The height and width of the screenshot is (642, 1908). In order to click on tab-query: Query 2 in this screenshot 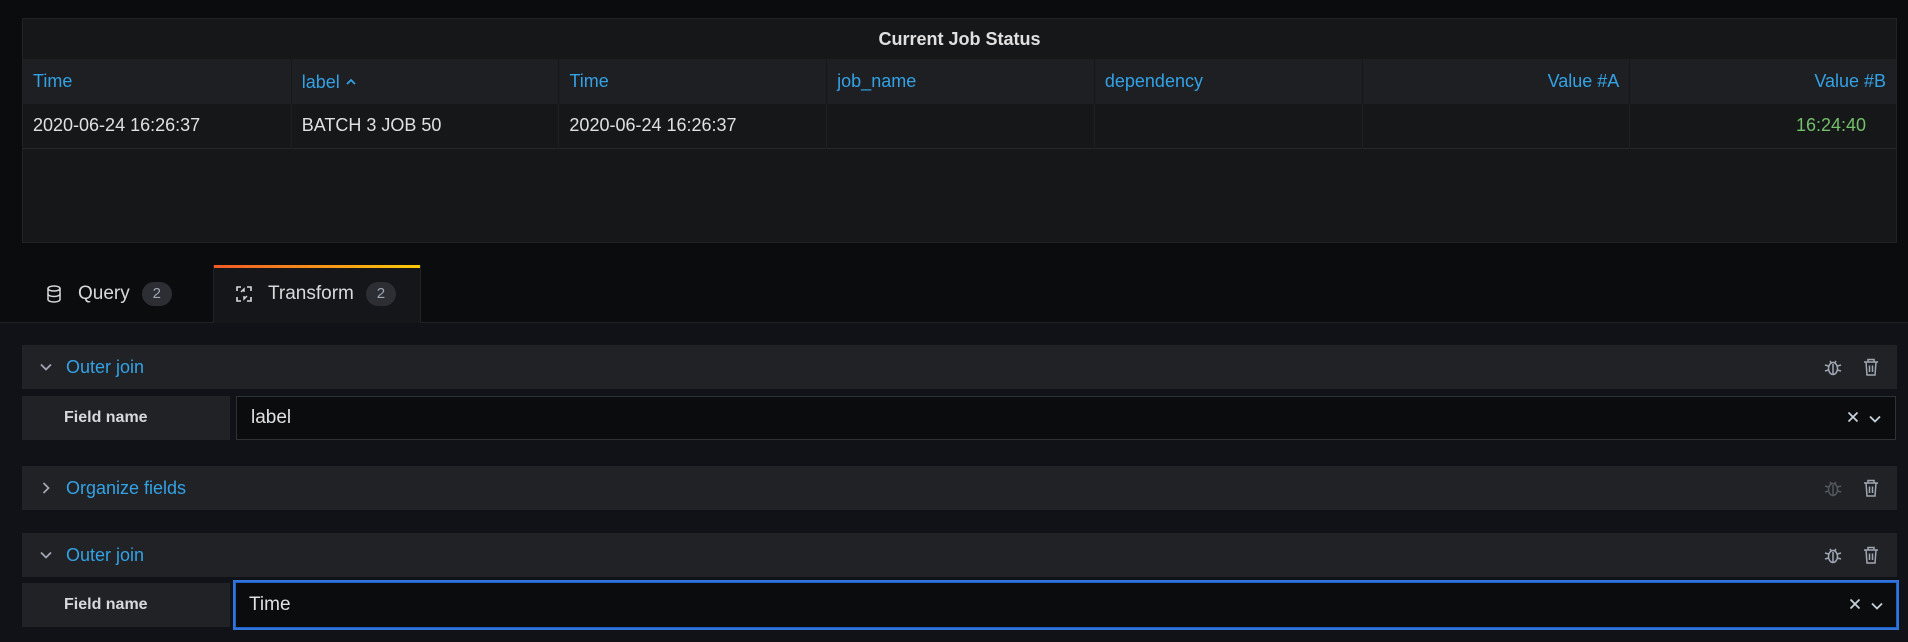, I will do `click(108, 294)`.